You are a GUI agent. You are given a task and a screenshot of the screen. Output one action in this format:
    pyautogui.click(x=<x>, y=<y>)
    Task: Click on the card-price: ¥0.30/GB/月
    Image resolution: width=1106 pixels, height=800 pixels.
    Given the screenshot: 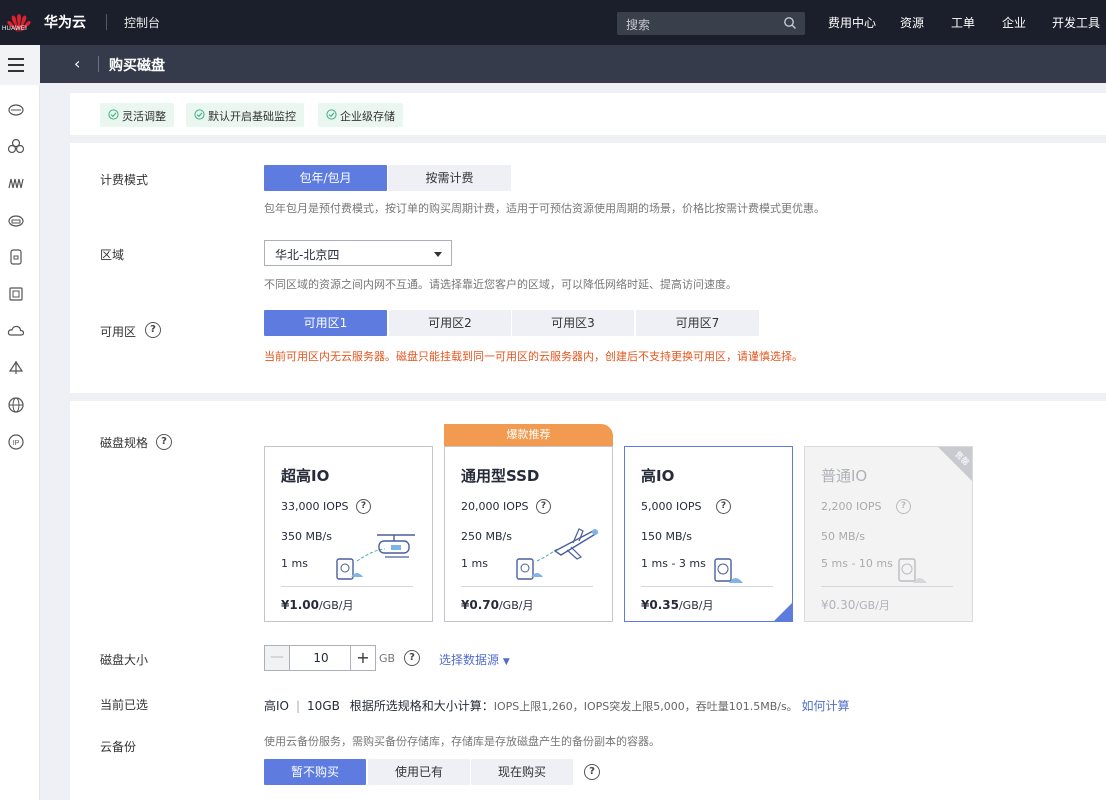 What is the action you would take?
    pyautogui.click(x=855, y=605)
    